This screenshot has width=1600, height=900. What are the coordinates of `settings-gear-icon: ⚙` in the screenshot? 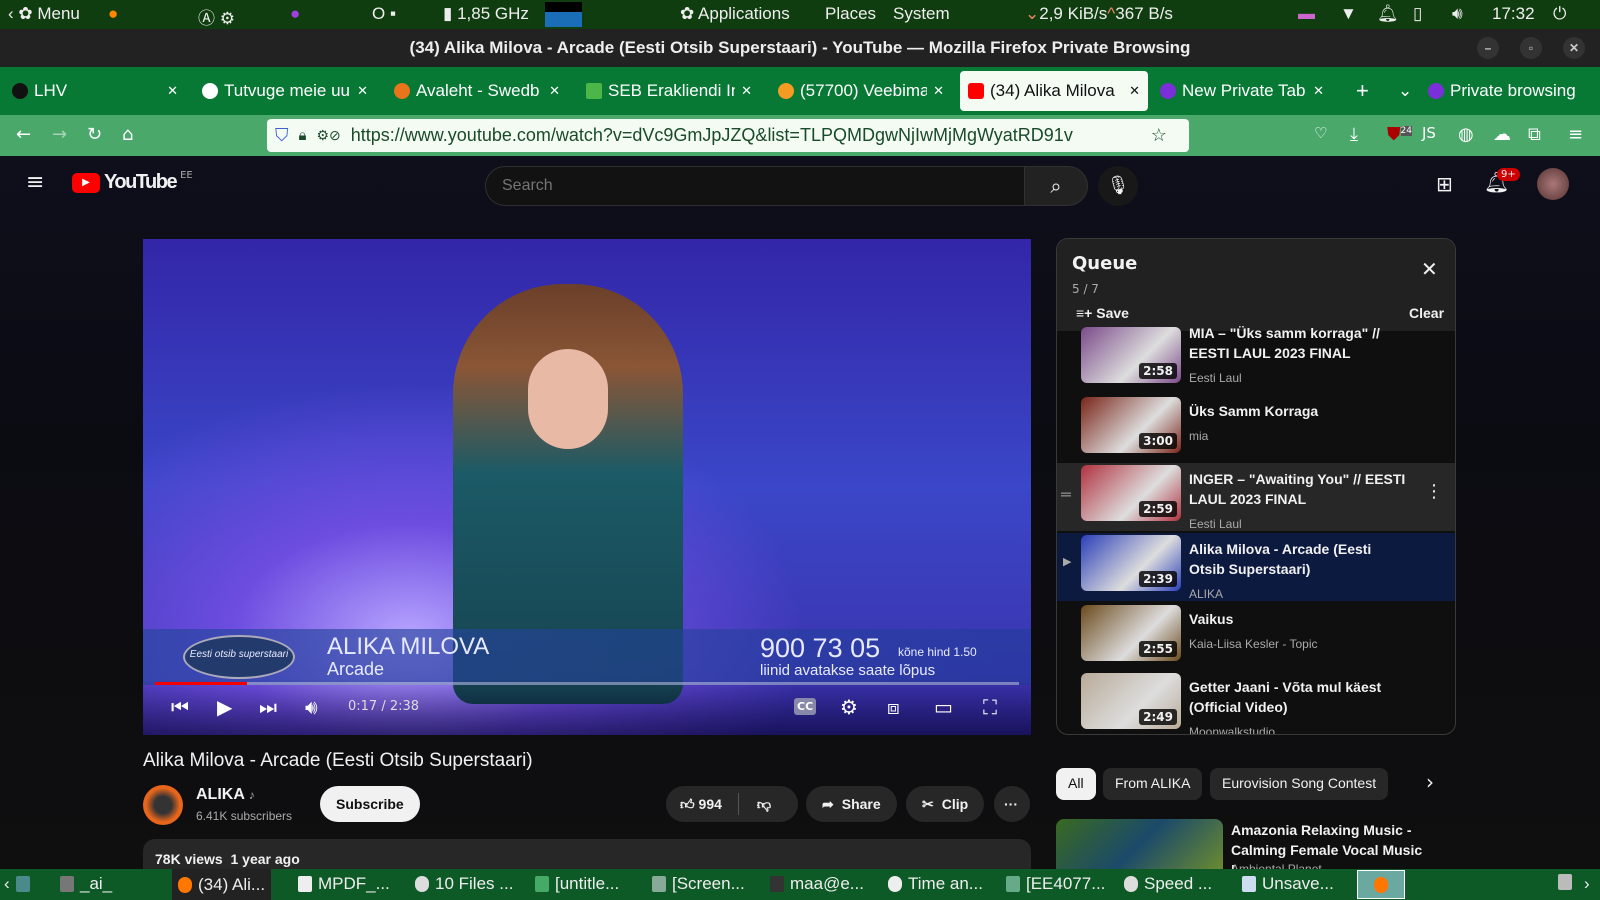 It's located at (849, 707).